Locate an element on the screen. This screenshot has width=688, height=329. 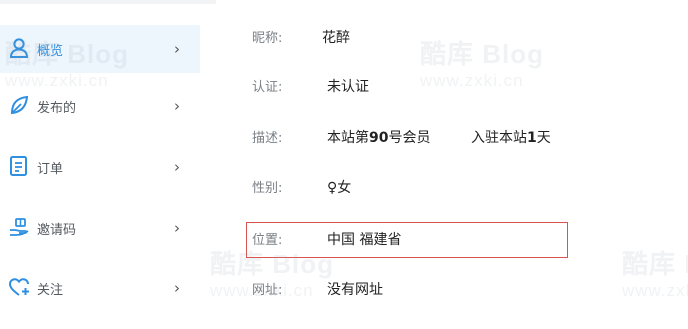
sidebar-item-overview: 概览 › is located at coordinates (100, 49).